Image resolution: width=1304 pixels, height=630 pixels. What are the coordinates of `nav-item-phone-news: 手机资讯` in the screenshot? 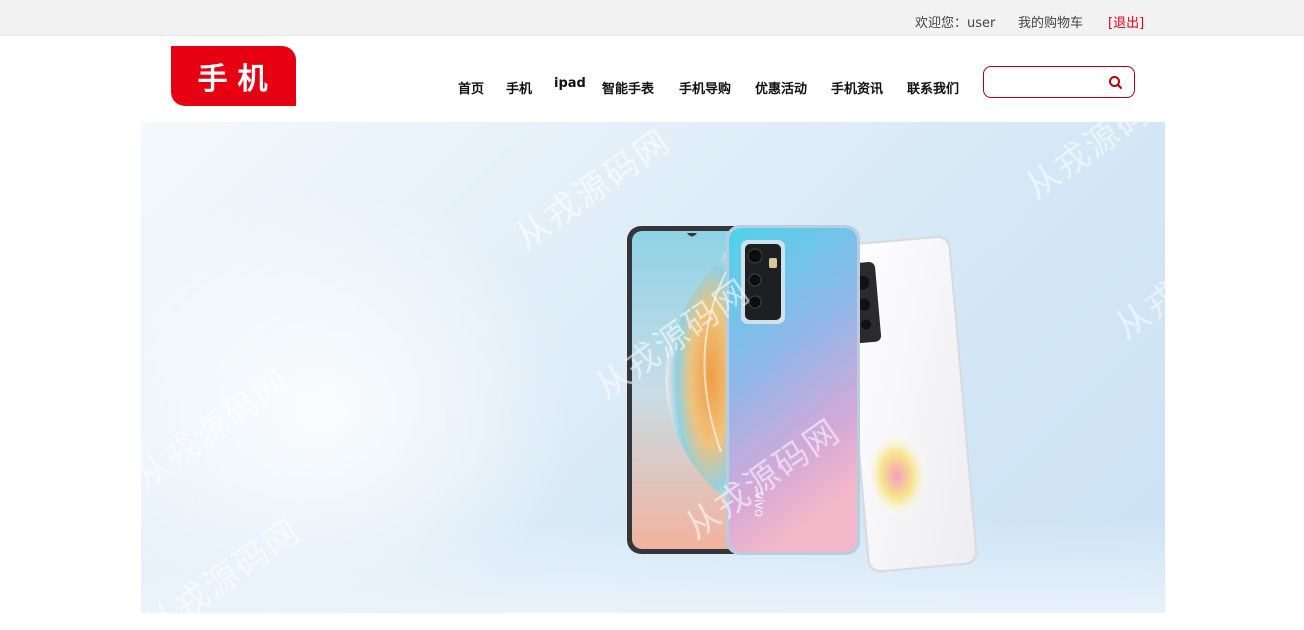 It's located at (857, 87).